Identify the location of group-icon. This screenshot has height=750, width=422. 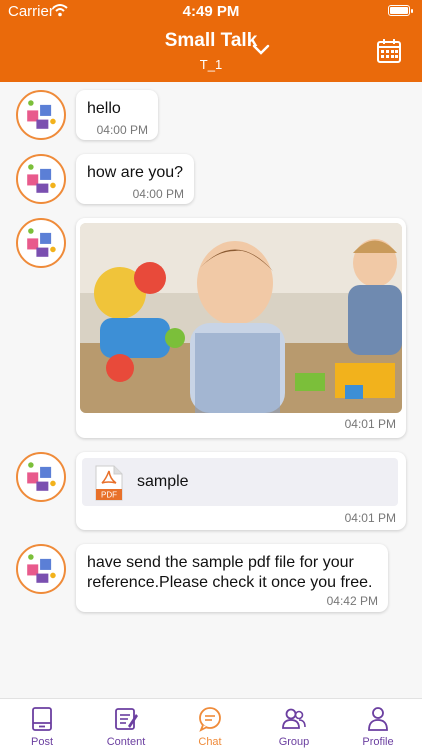
(294, 718).